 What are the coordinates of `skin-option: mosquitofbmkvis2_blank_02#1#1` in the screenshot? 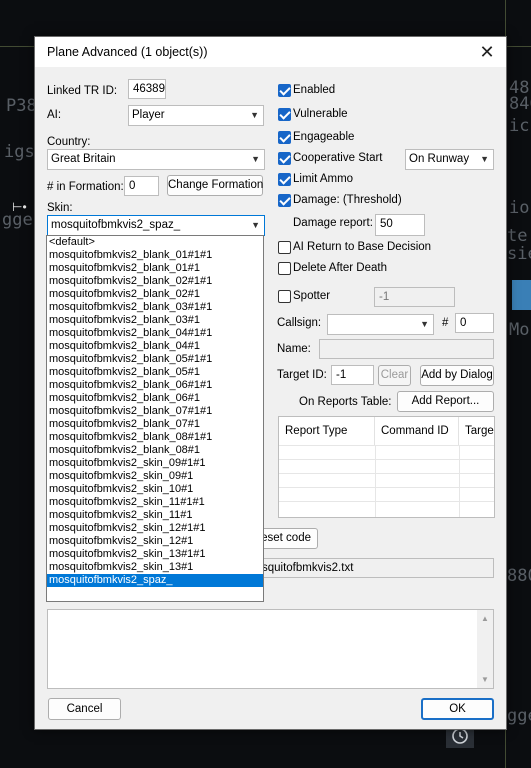 It's located at (155, 281).